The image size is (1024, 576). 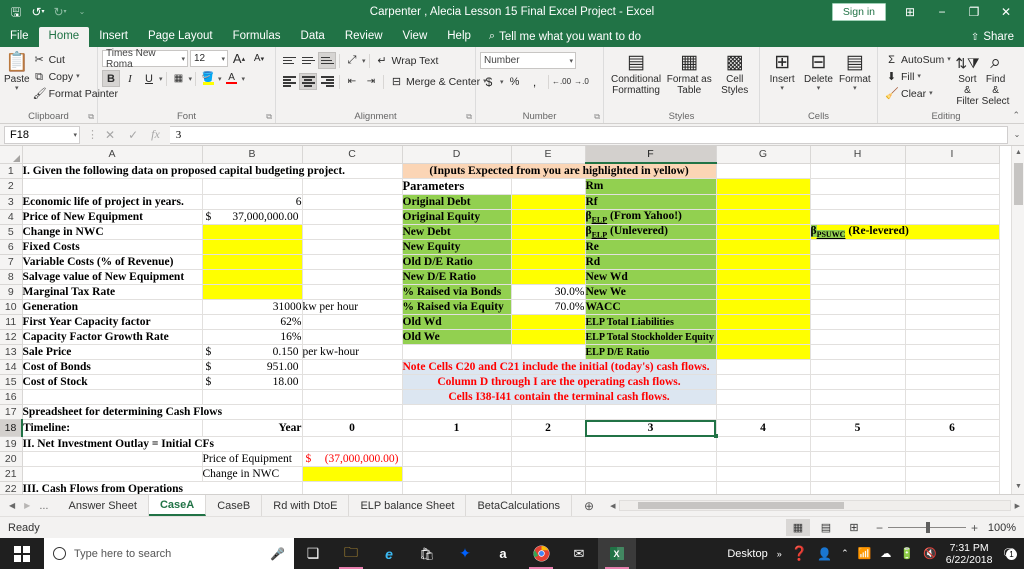 I want to click on scroll-right-icon: ▶, so click(x=1015, y=506).